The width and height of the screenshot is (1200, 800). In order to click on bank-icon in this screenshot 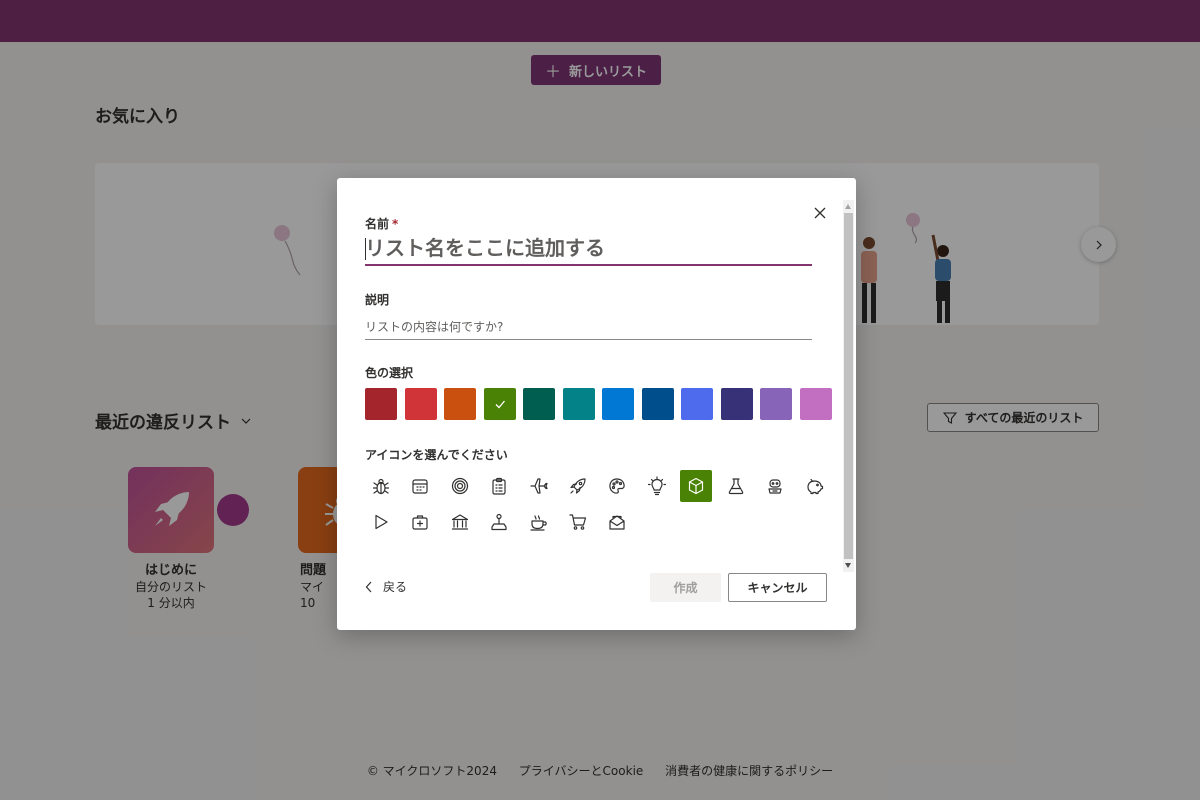, I will do `click(459, 522)`.